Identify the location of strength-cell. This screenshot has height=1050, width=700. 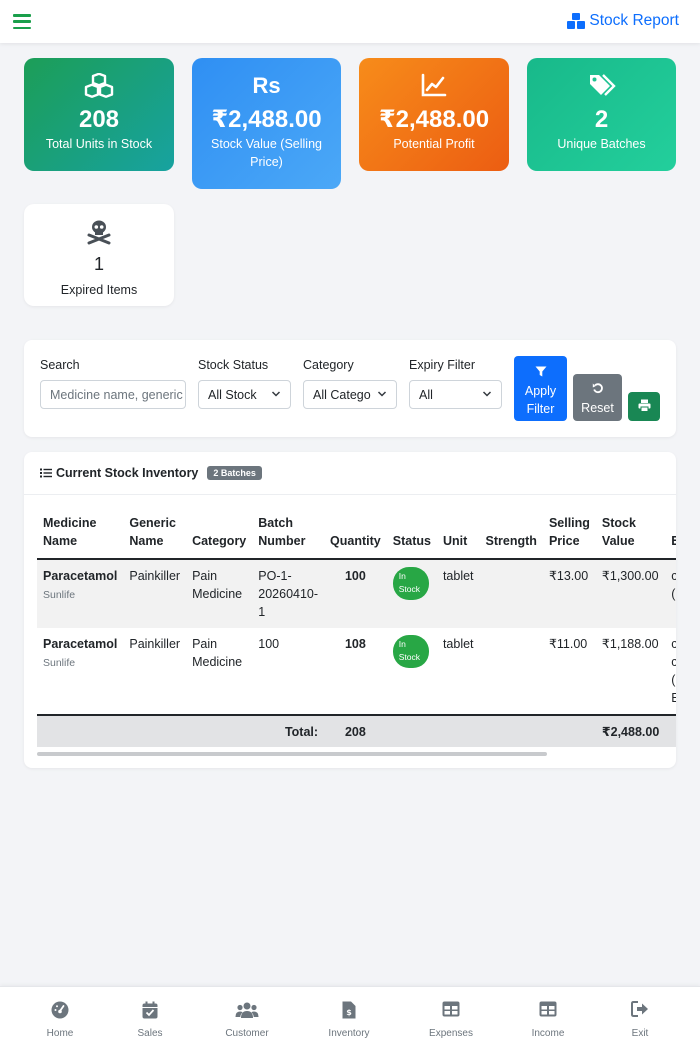
(511, 671).